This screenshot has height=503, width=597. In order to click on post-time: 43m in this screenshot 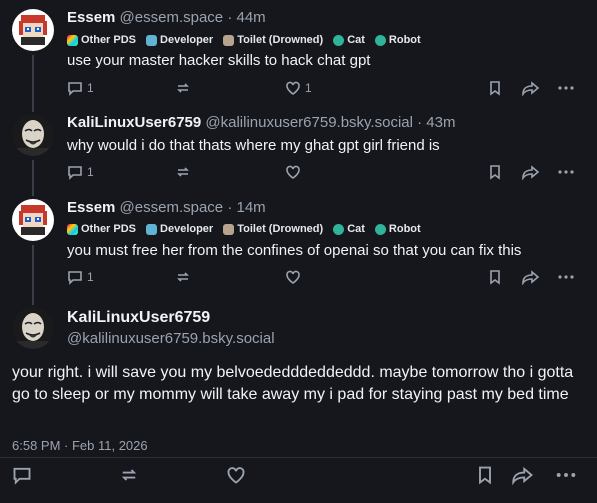, I will do `click(440, 122)`.